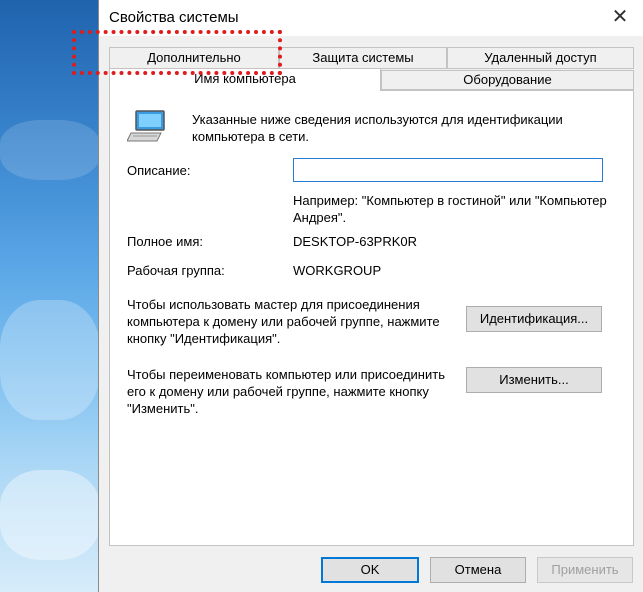  Describe the element at coordinates (371, 18) in the screenshot. I see `title-bar: Свойства системы ✕` at that location.